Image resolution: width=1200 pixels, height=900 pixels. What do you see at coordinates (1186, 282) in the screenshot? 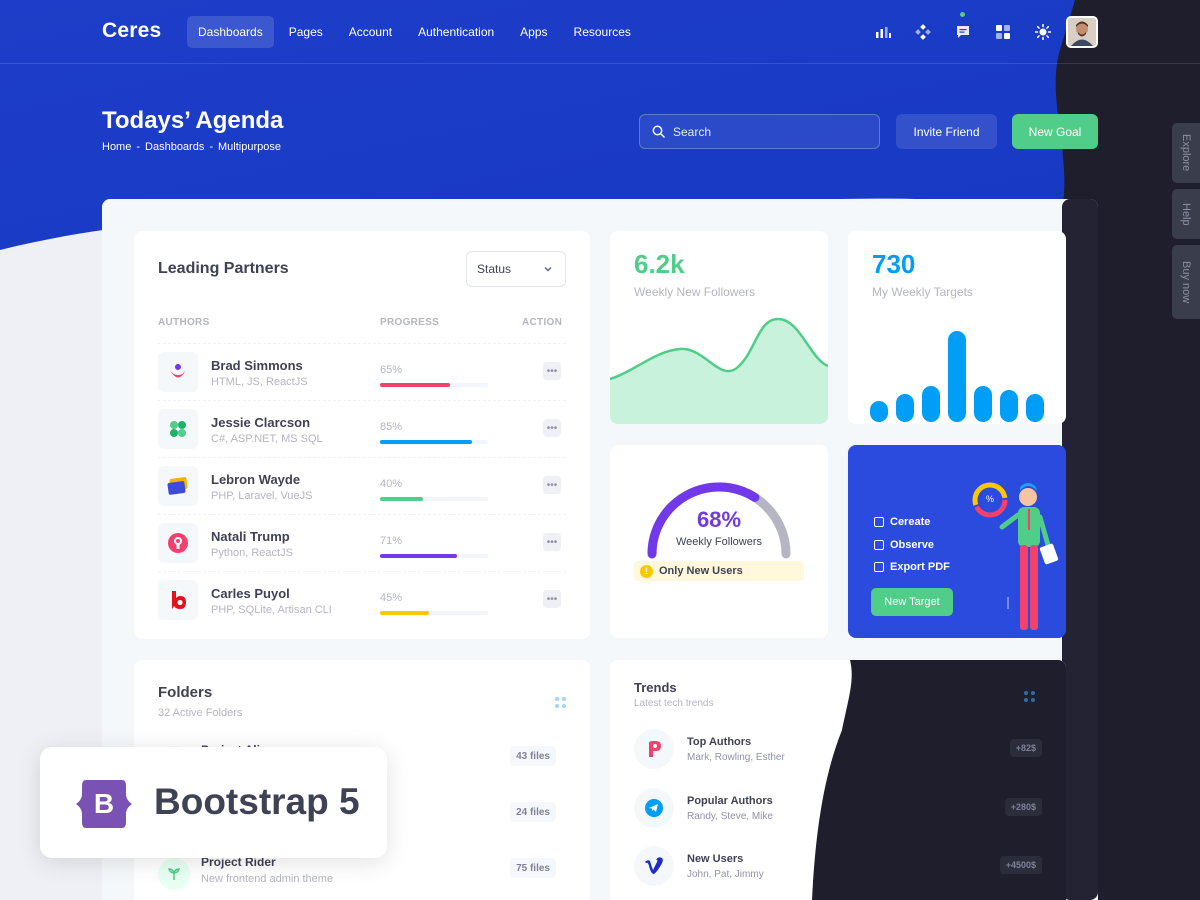
I see `side-tab-buy-now: Buy now` at bounding box center [1186, 282].